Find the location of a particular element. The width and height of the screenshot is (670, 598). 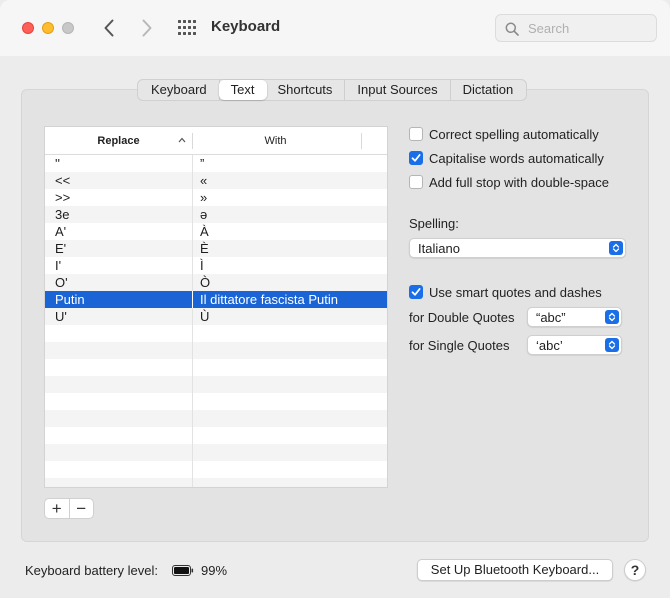

tab-shortcuts: Shortcuts is located at coordinates (306, 90).